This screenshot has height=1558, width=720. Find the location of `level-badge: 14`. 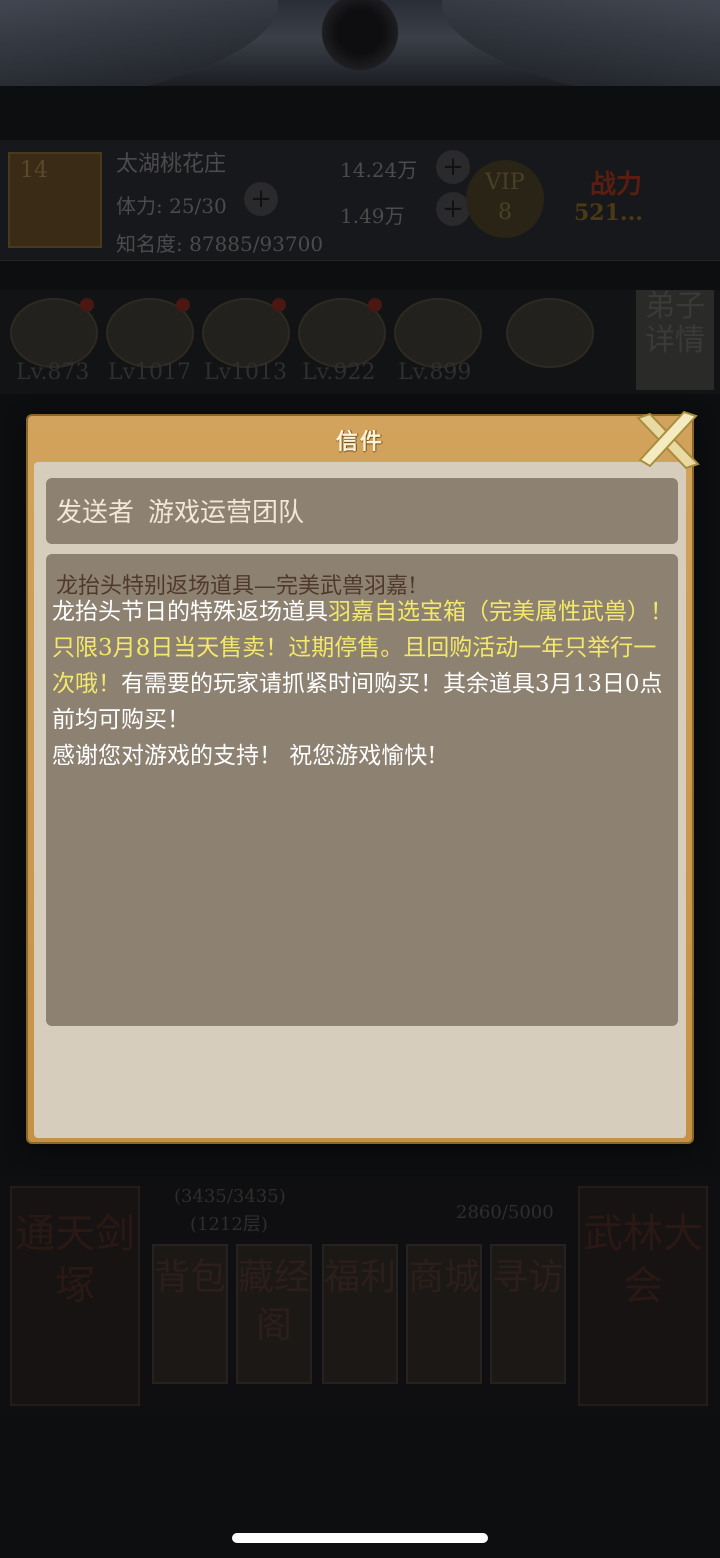

level-badge: 14 is located at coordinates (55, 200).